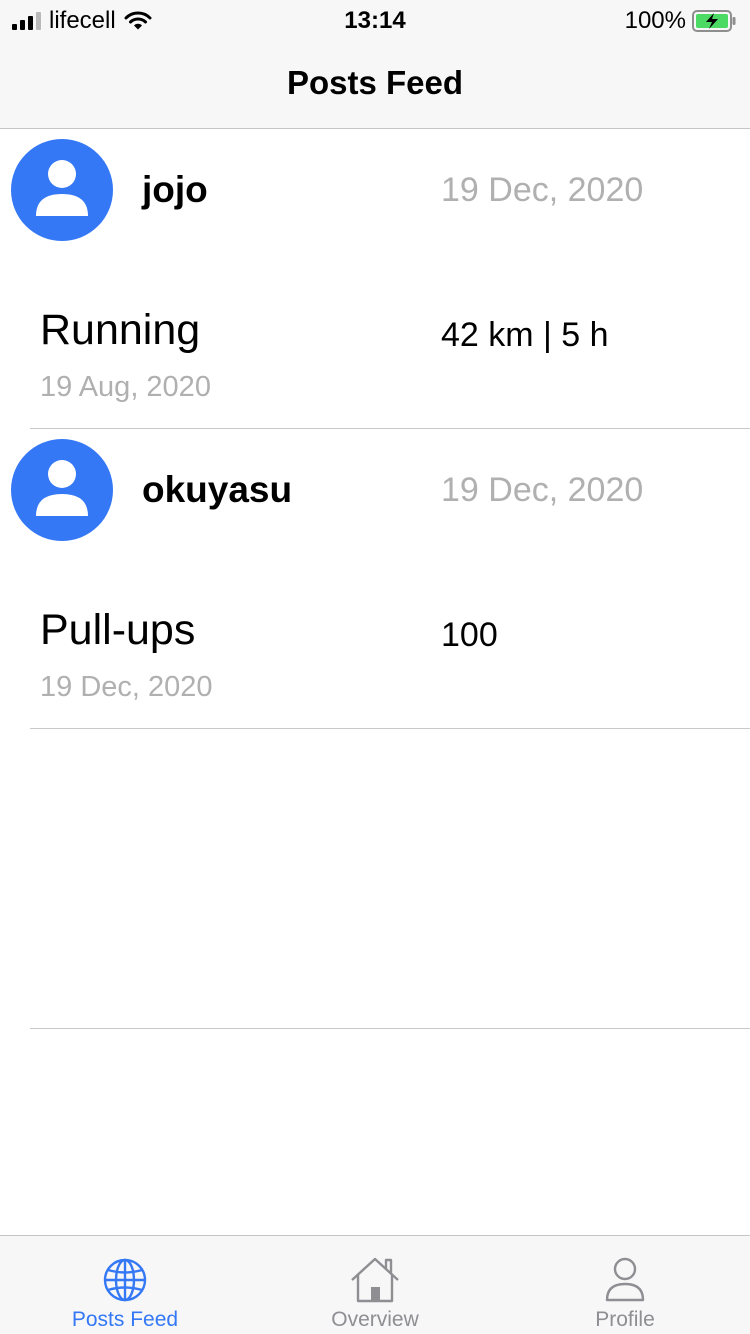  Describe the element at coordinates (125, 1280) in the screenshot. I see `globe-icon` at that location.